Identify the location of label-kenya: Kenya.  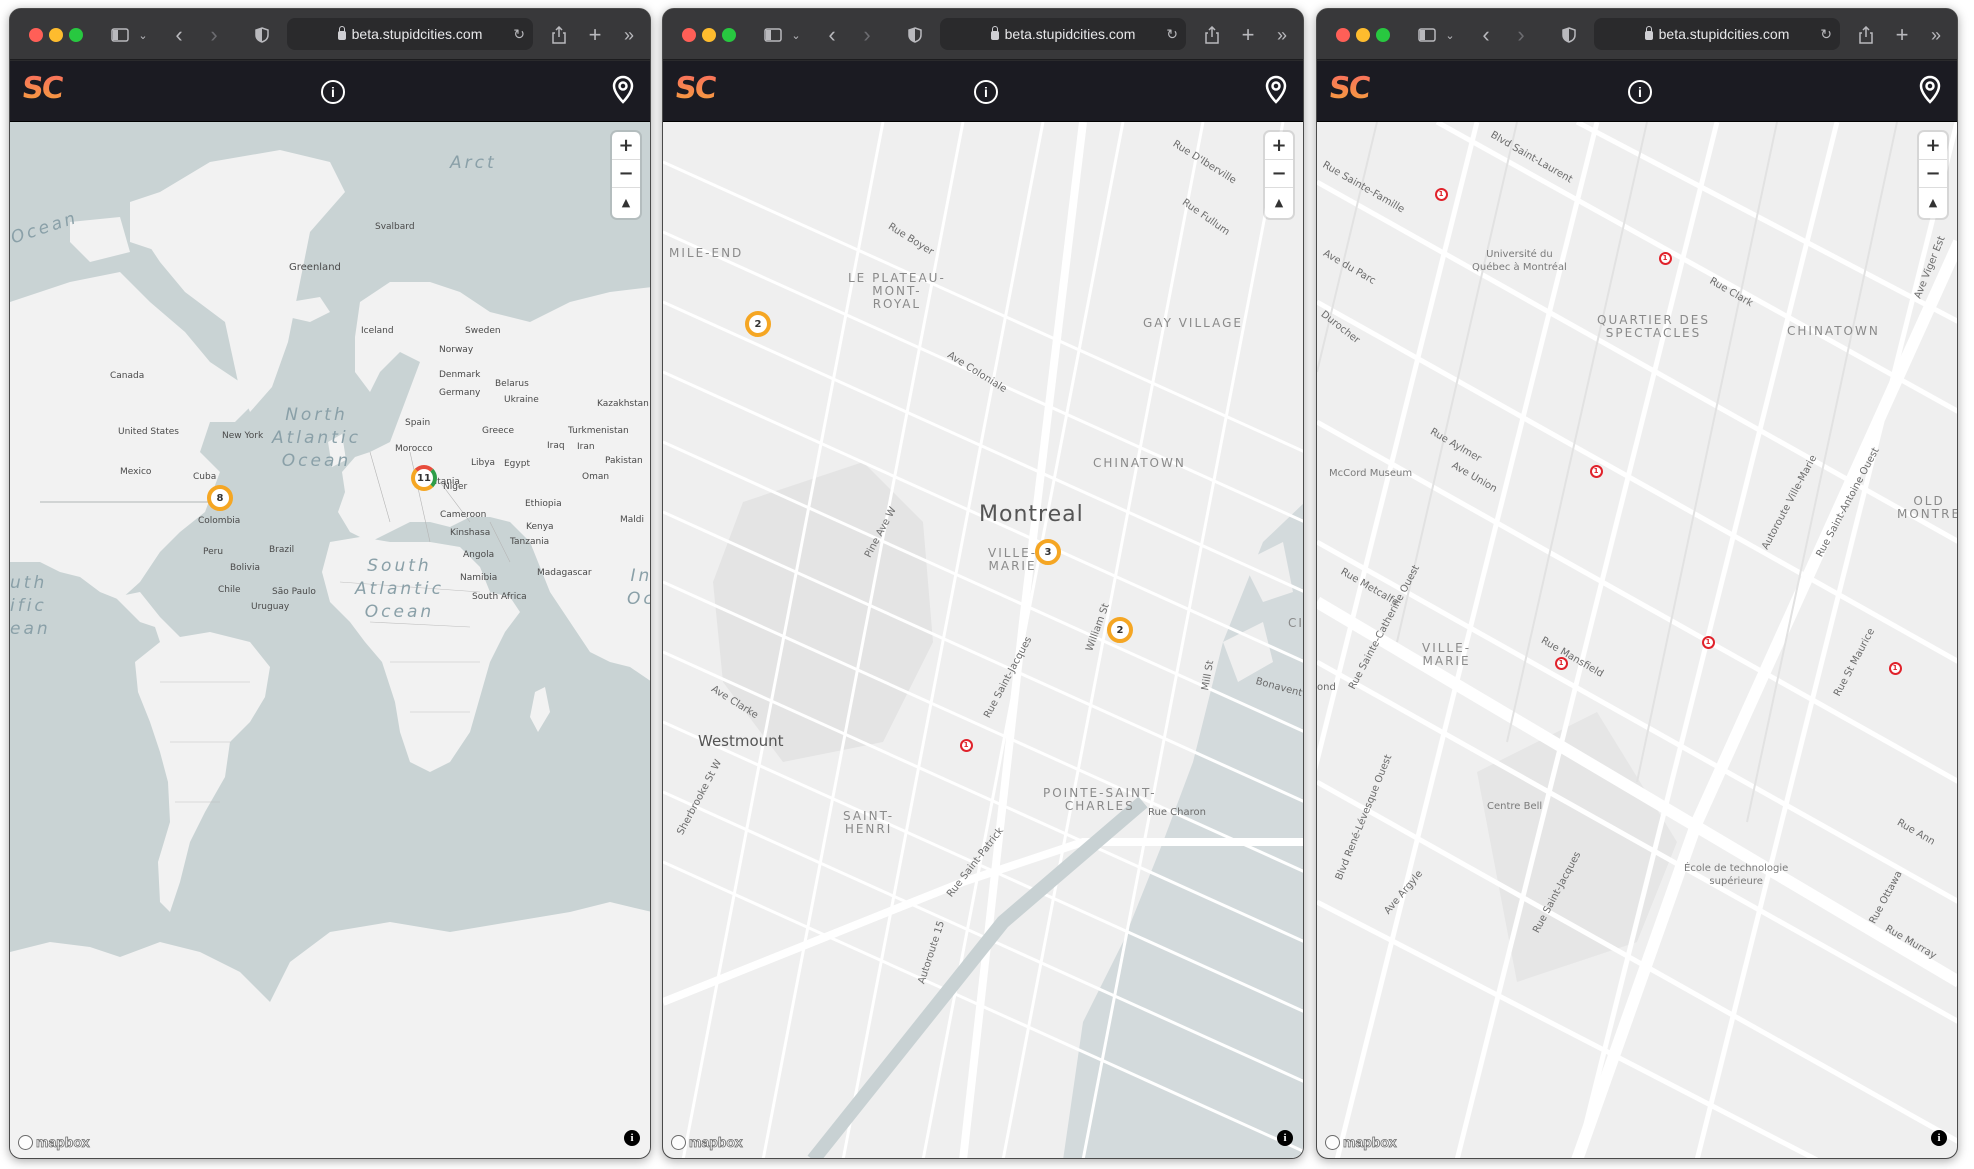
(540, 527).